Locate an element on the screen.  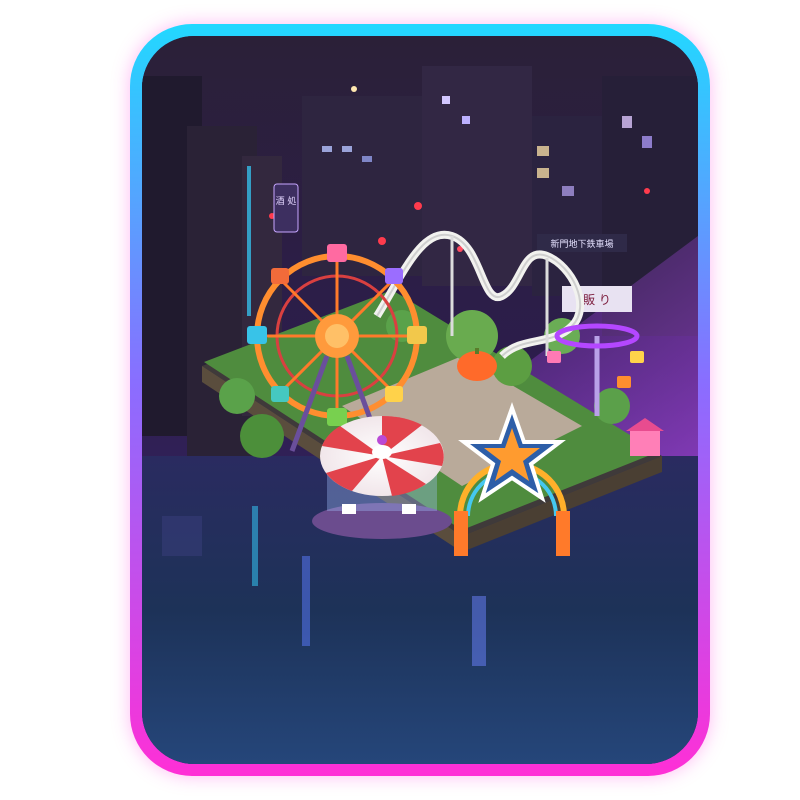
vertical-sign-text: 酒 処 is located at coordinates (286, 201).